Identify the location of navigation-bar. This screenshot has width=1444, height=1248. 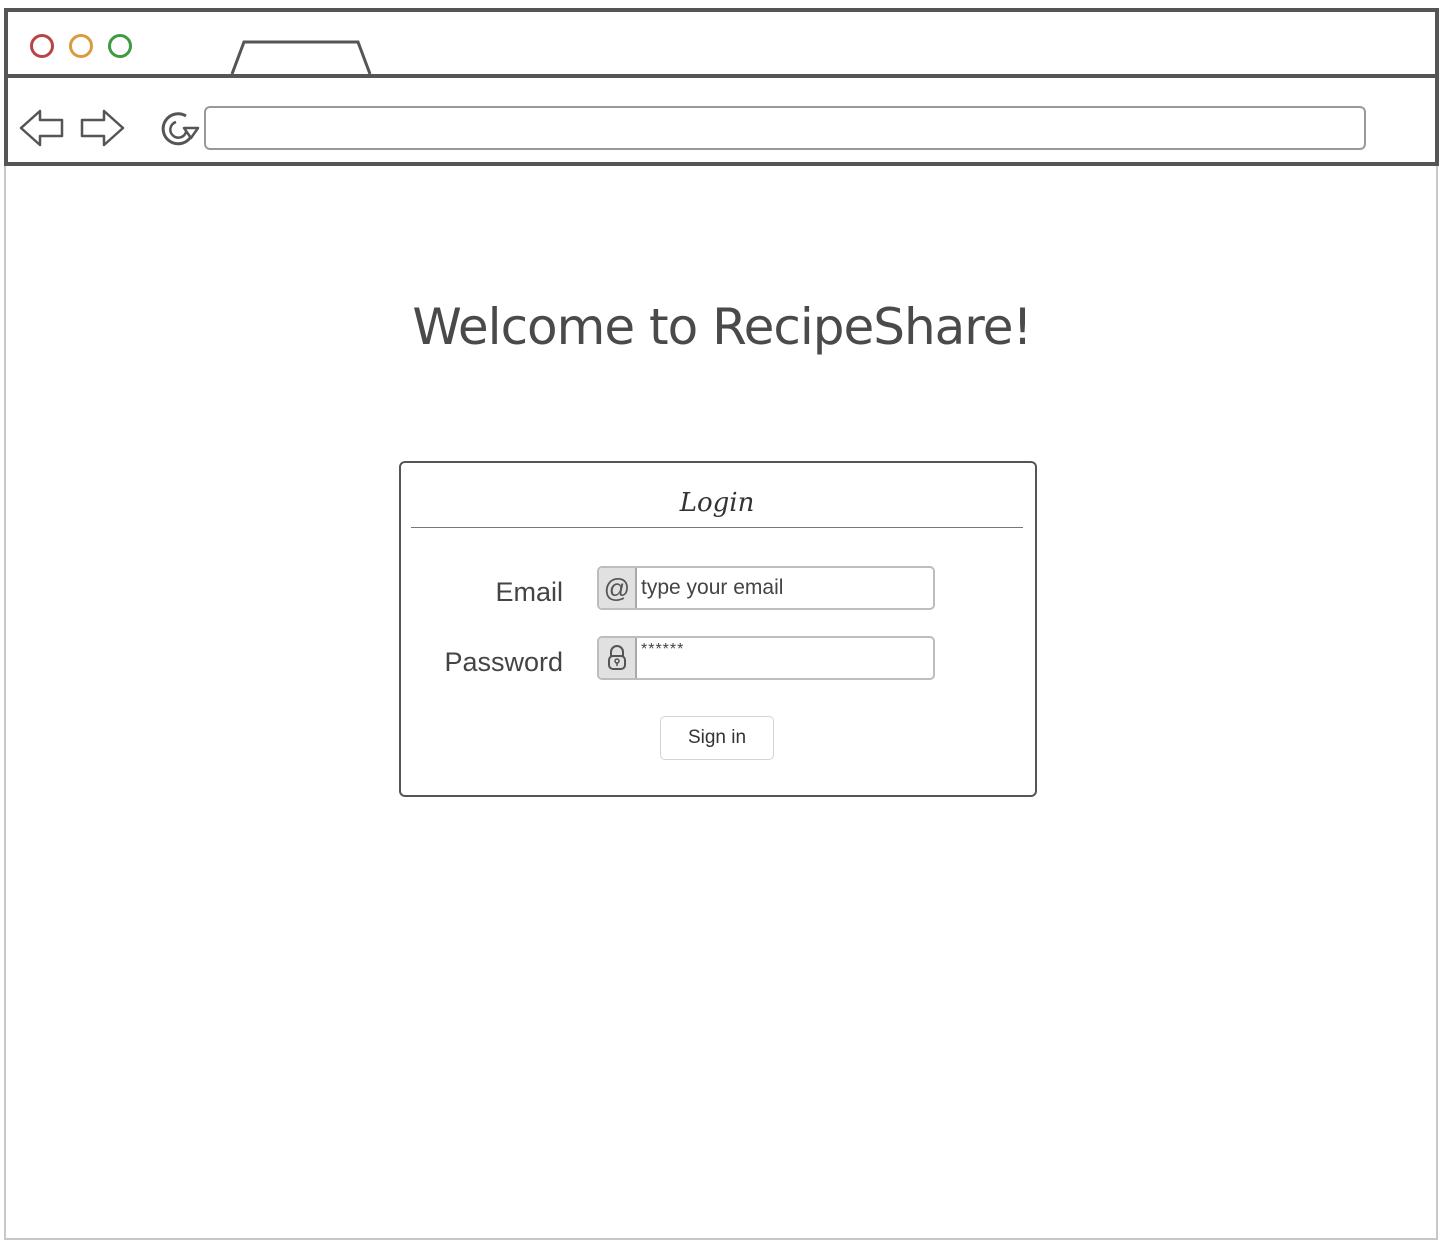
(721, 120).